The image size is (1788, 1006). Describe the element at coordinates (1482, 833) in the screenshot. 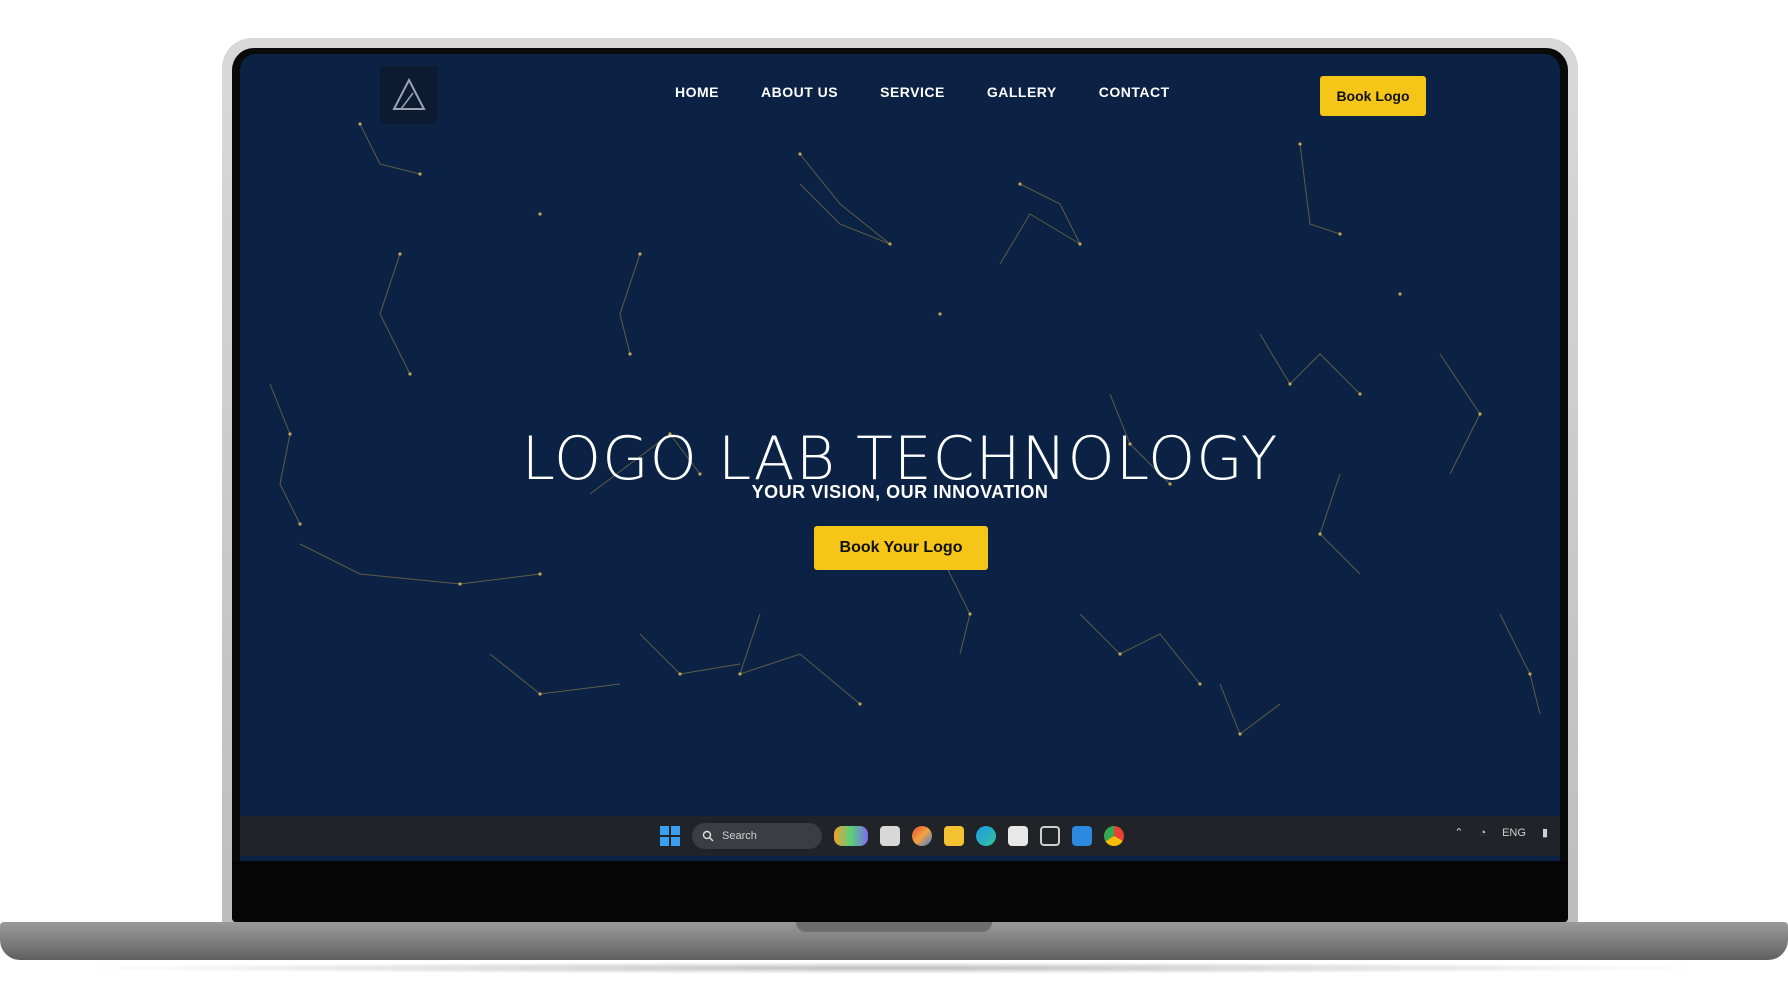

I see `wifi-icon: ◔` at that location.